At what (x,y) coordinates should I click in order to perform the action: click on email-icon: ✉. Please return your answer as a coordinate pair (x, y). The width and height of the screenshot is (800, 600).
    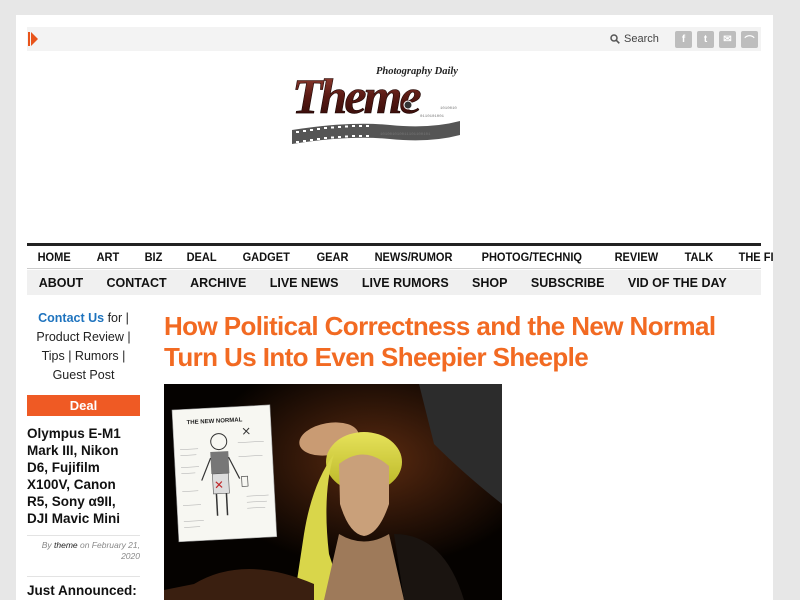
    Looking at the image, I should click on (727, 39).